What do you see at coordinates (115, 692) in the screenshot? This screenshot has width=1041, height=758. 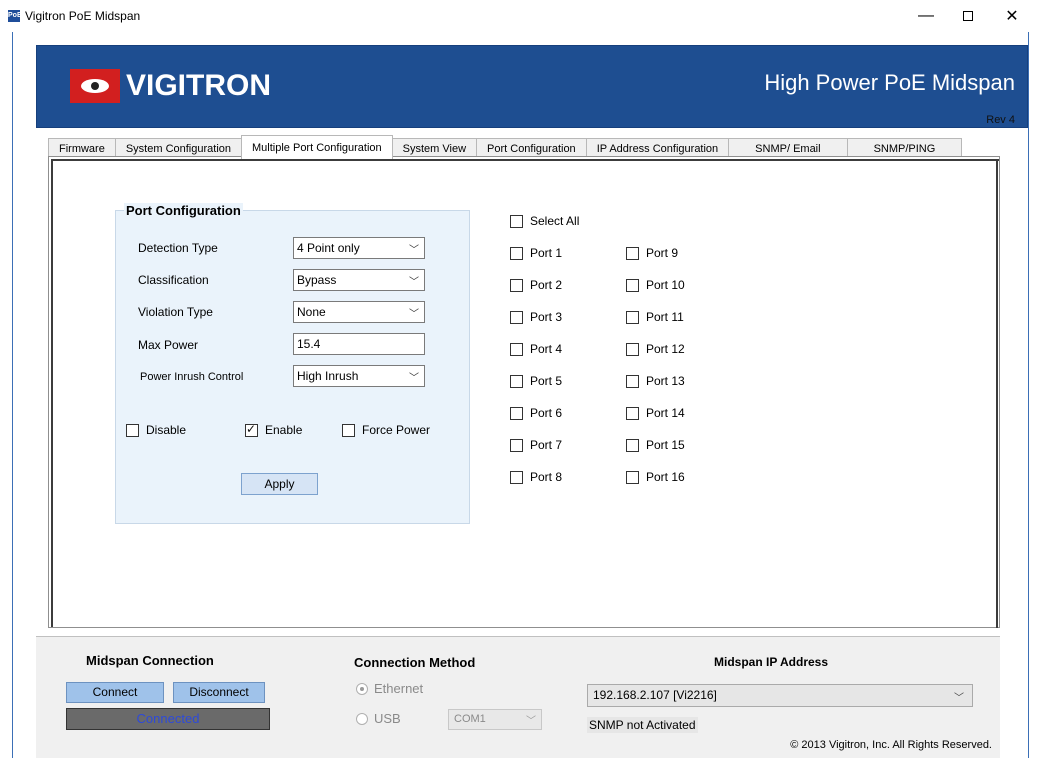 I see `connect-button: Connect` at bounding box center [115, 692].